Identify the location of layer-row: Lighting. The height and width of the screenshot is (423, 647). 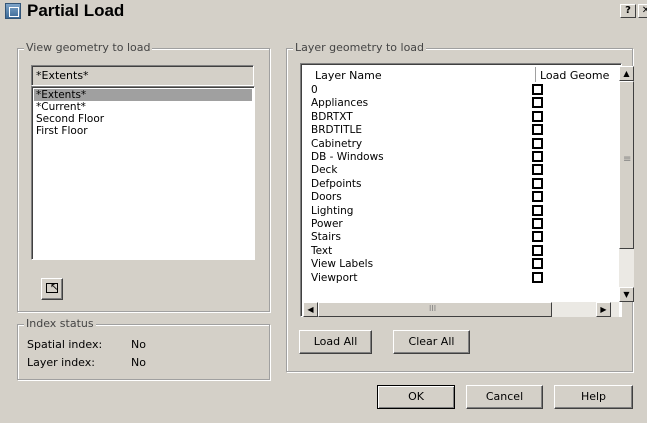
(460, 210).